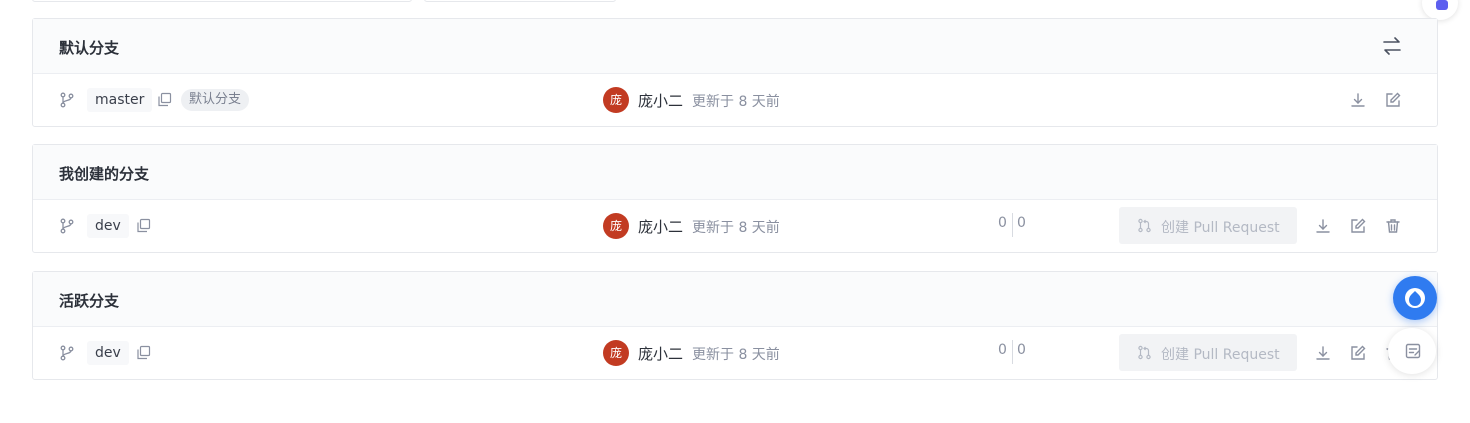  Describe the element at coordinates (1392, 46) in the screenshot. I see `switch-default-branch-icon` at that location.